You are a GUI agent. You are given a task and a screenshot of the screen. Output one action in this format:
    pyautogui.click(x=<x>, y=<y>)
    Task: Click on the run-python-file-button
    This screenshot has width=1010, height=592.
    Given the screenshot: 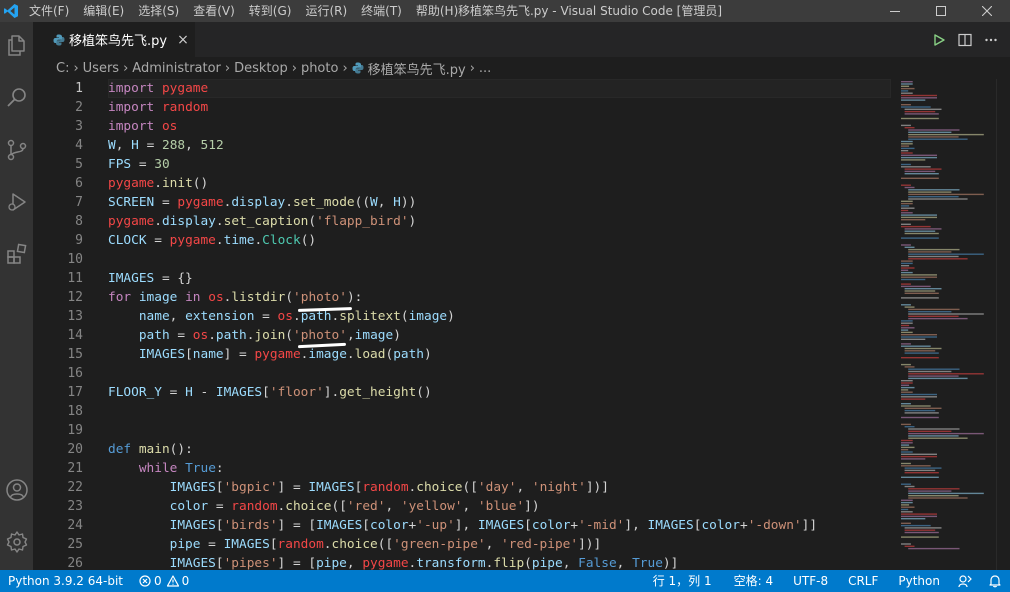 What is the action you would take?
    pyautogui.click(x=939, y=40)
    